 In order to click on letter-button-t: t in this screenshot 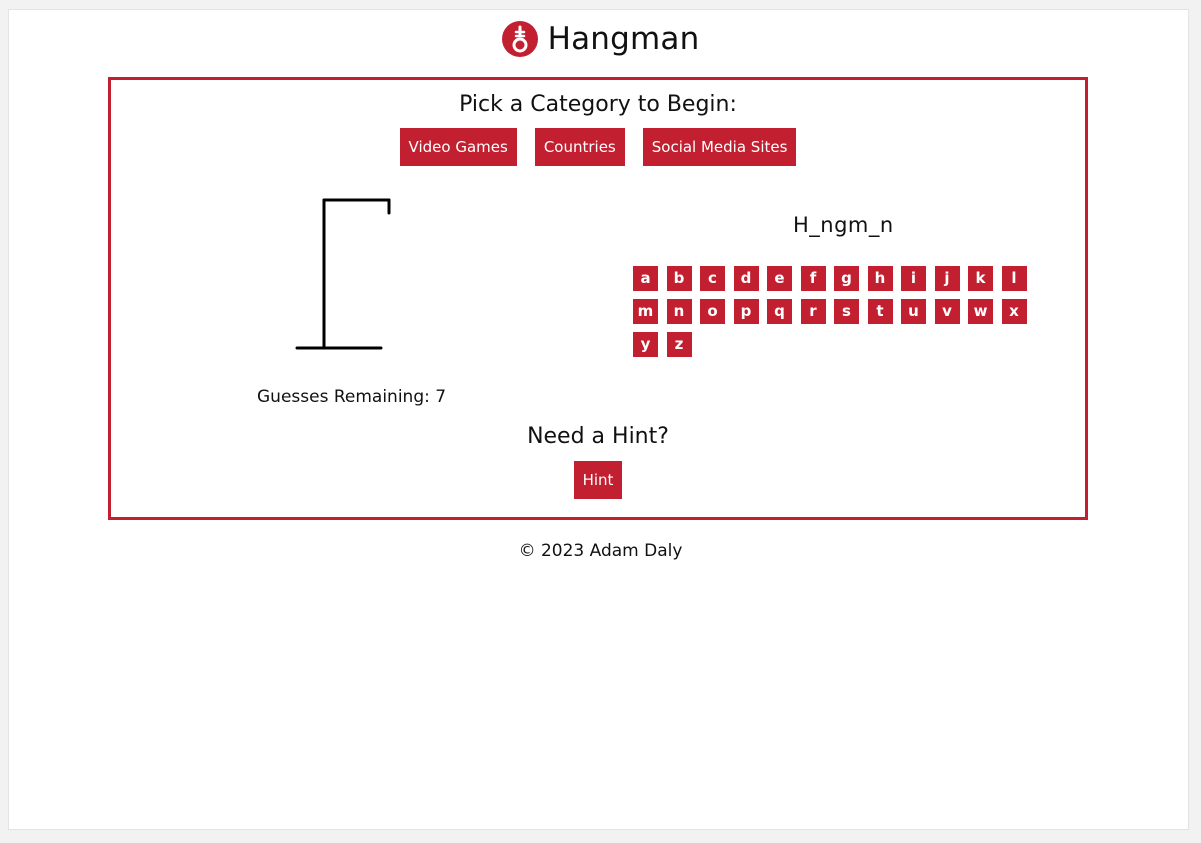, I will do `click(880, 311)`.